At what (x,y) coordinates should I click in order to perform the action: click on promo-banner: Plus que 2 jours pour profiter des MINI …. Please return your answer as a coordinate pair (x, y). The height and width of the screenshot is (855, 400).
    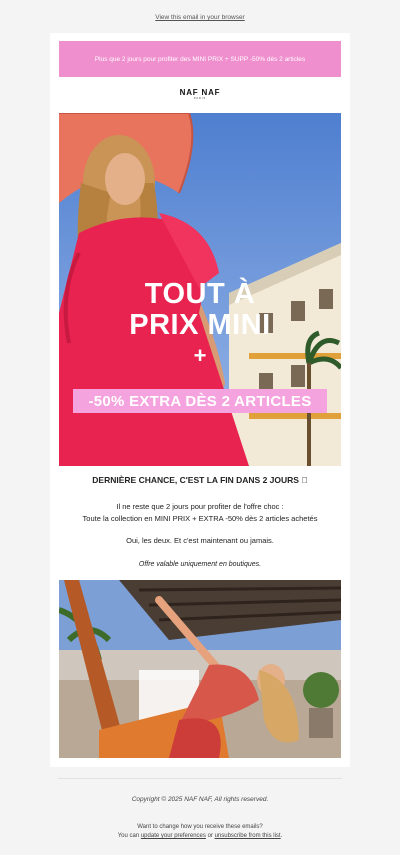
    Looking at the image, I should click on (200, 59).